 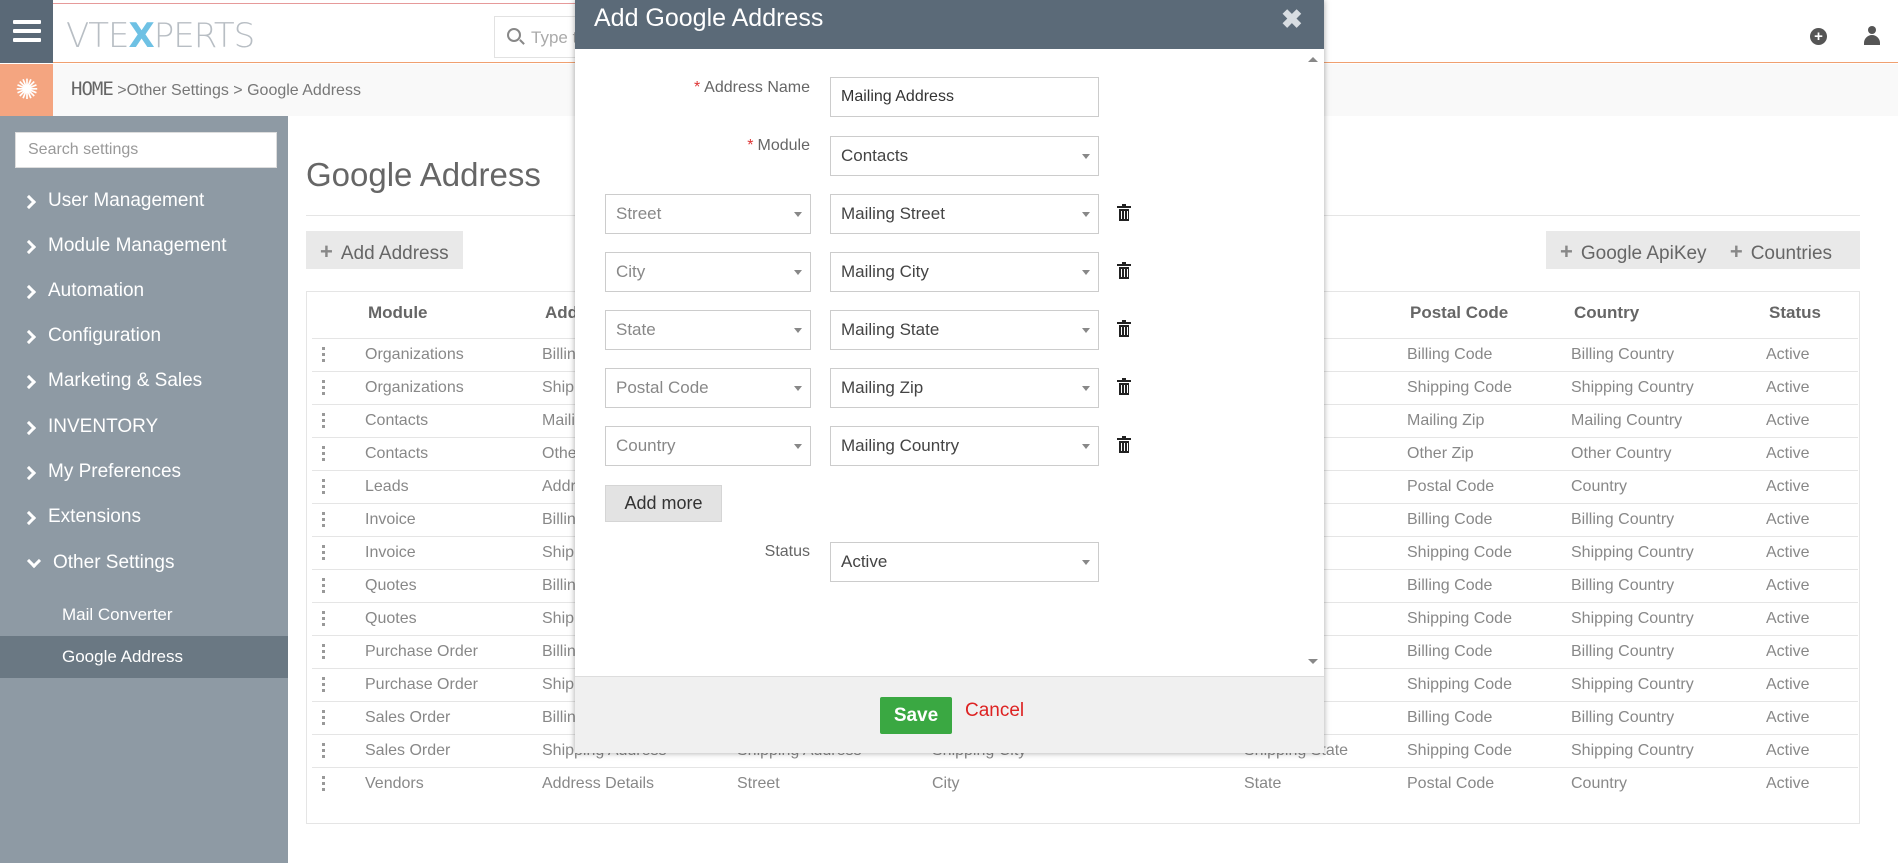 I want to click on status-select: Active, so click(x=964, y=562).